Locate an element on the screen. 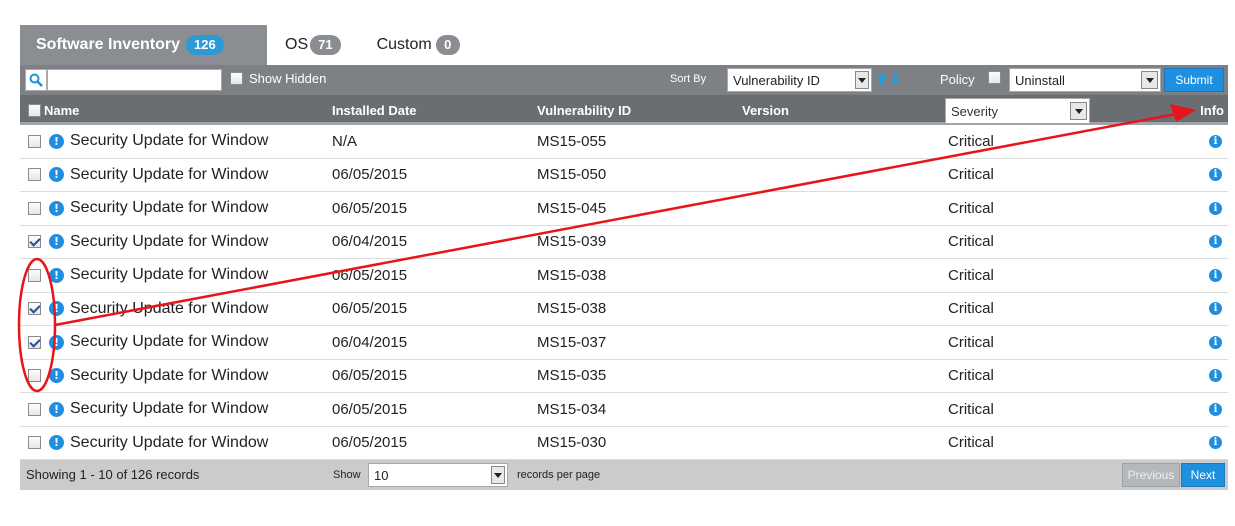 The width and height of the screenshot is (1235, 526). tab-software-inventory: Software Inventory 126 is located at coordinates (143, 45).